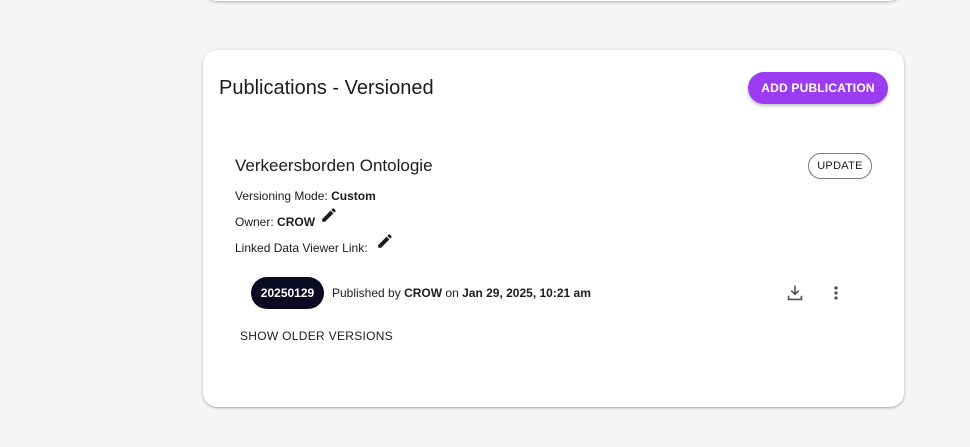 This screenshot has width=970, height=447. I want to click on linked-viewer-row: Linked Data Viewer Link:, so click(301, 248).